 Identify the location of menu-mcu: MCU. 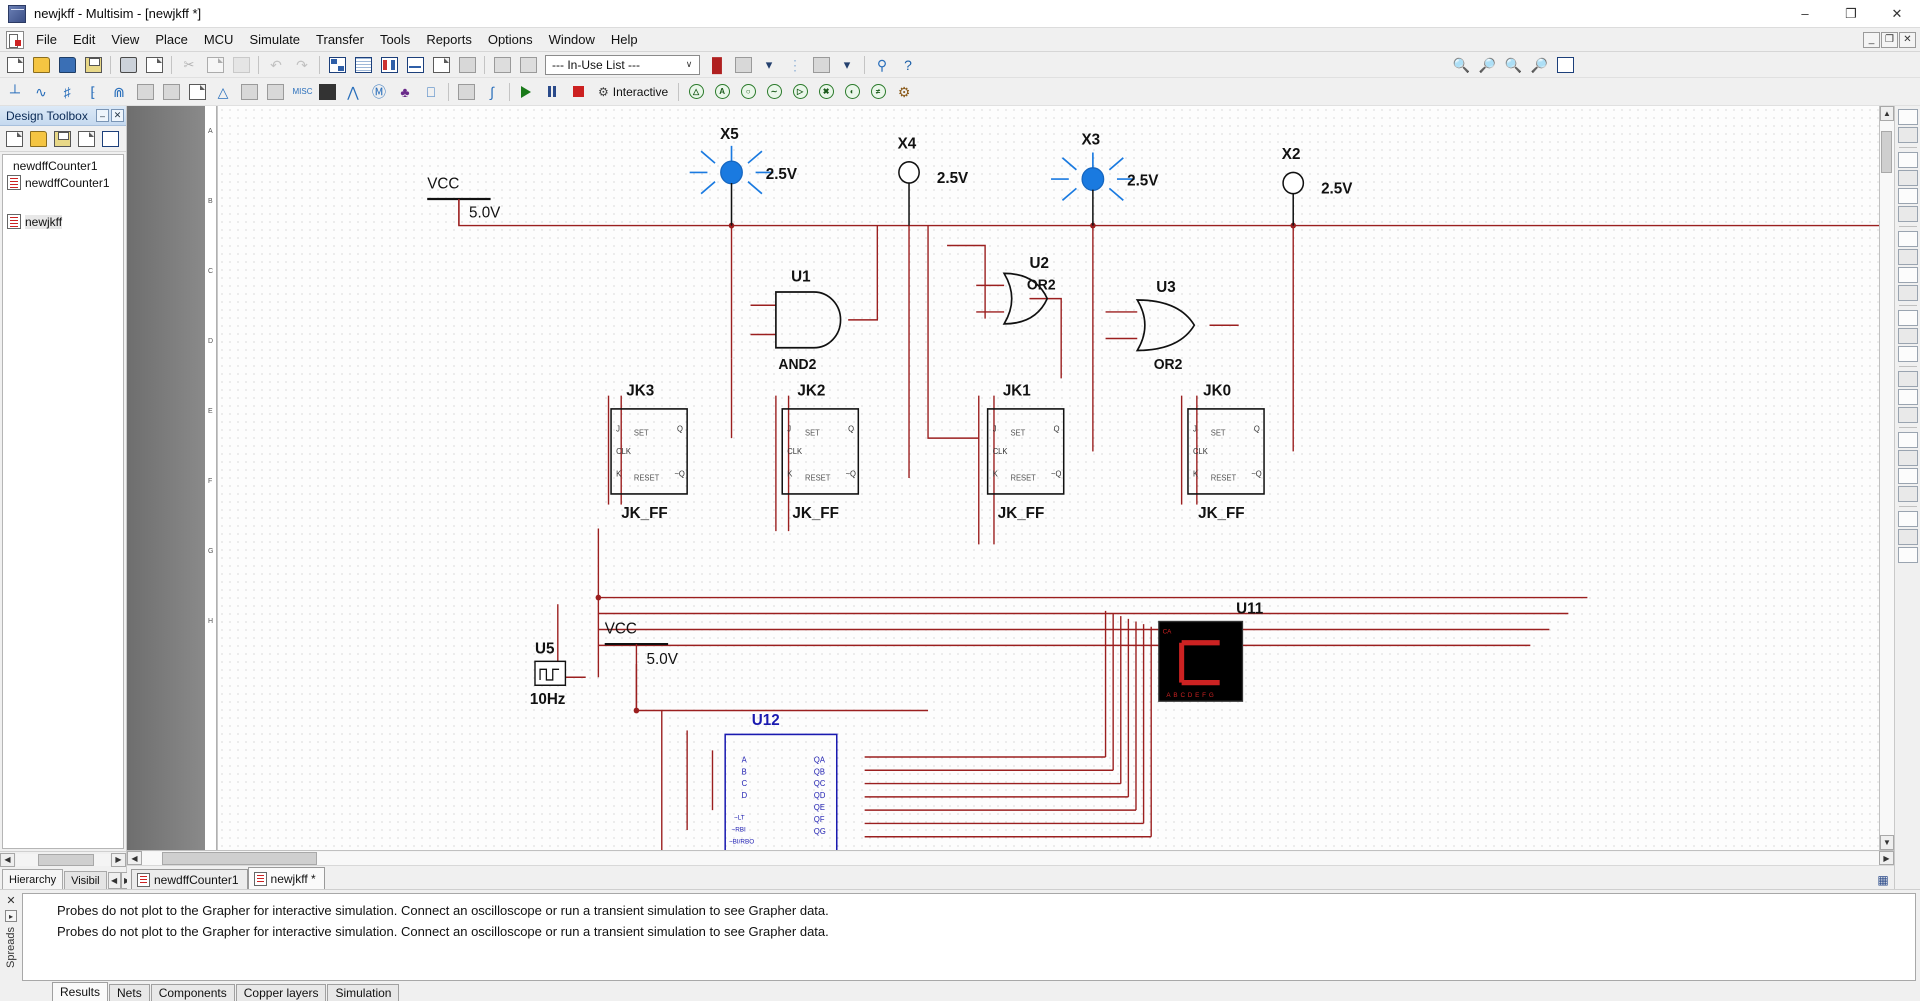
(219, 39).